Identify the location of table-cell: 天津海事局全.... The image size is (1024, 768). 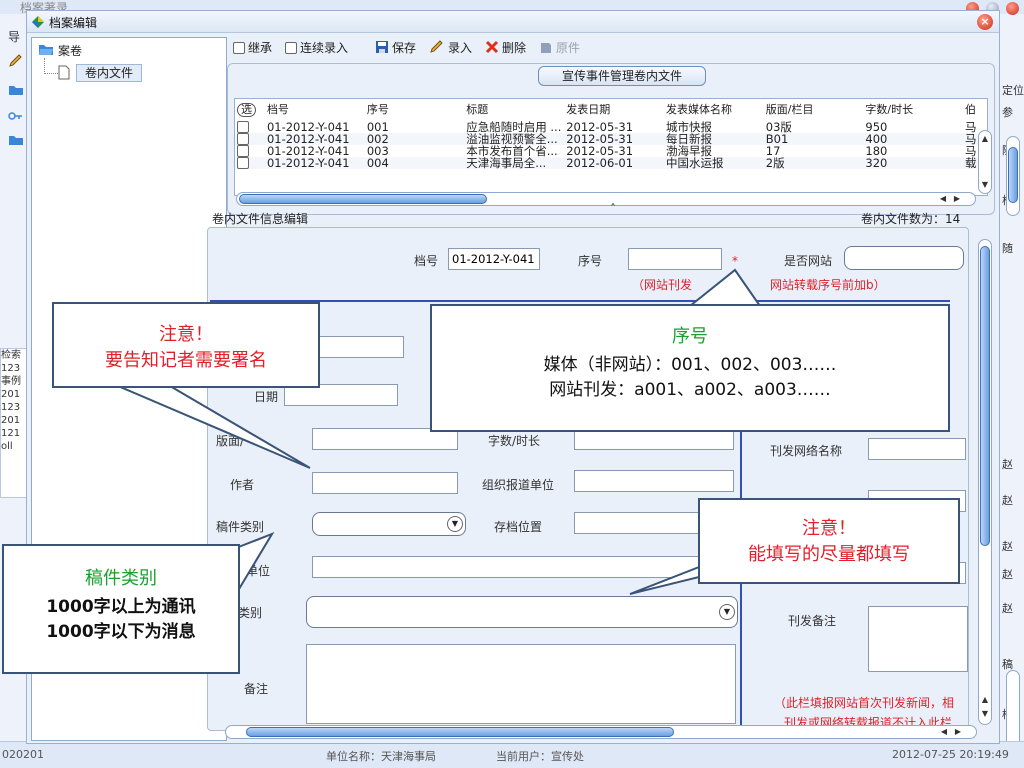
(506, 163).